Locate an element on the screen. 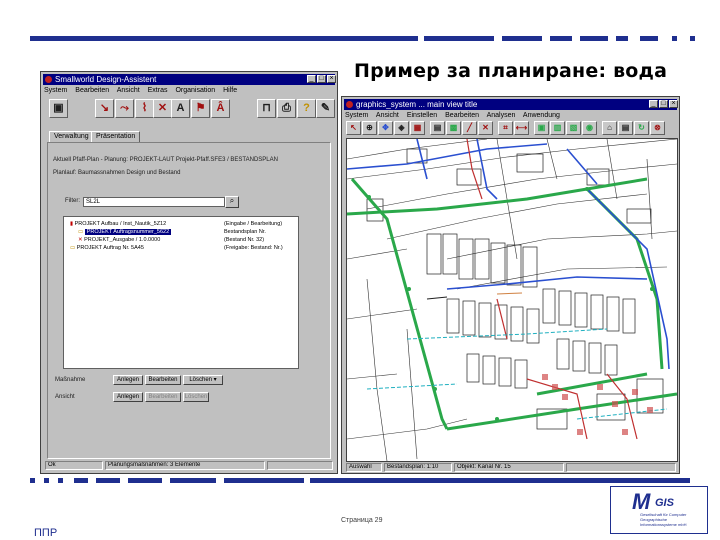 The height and width of the screenshot is (540, 720). tab-praesentation: Präsentation is located at coordinates (116, 136).